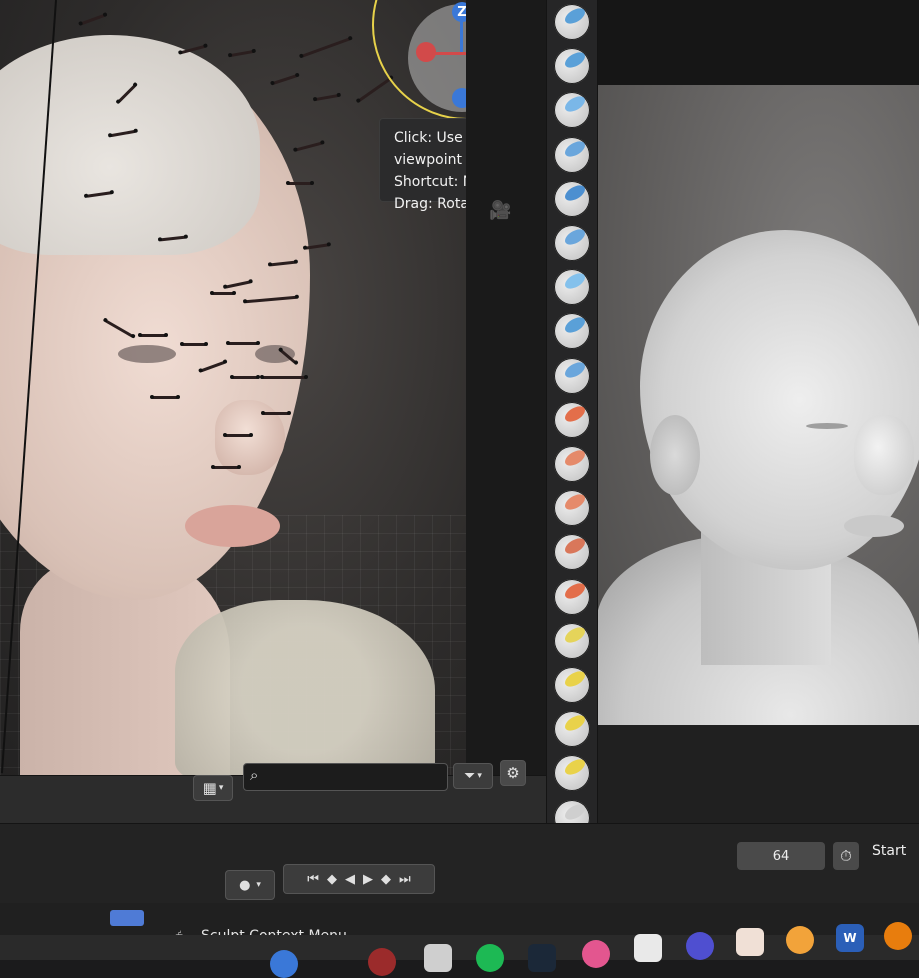 This screenshot has width=919, height=978. I want to click on search-input: ⌕, so click(345, 777).